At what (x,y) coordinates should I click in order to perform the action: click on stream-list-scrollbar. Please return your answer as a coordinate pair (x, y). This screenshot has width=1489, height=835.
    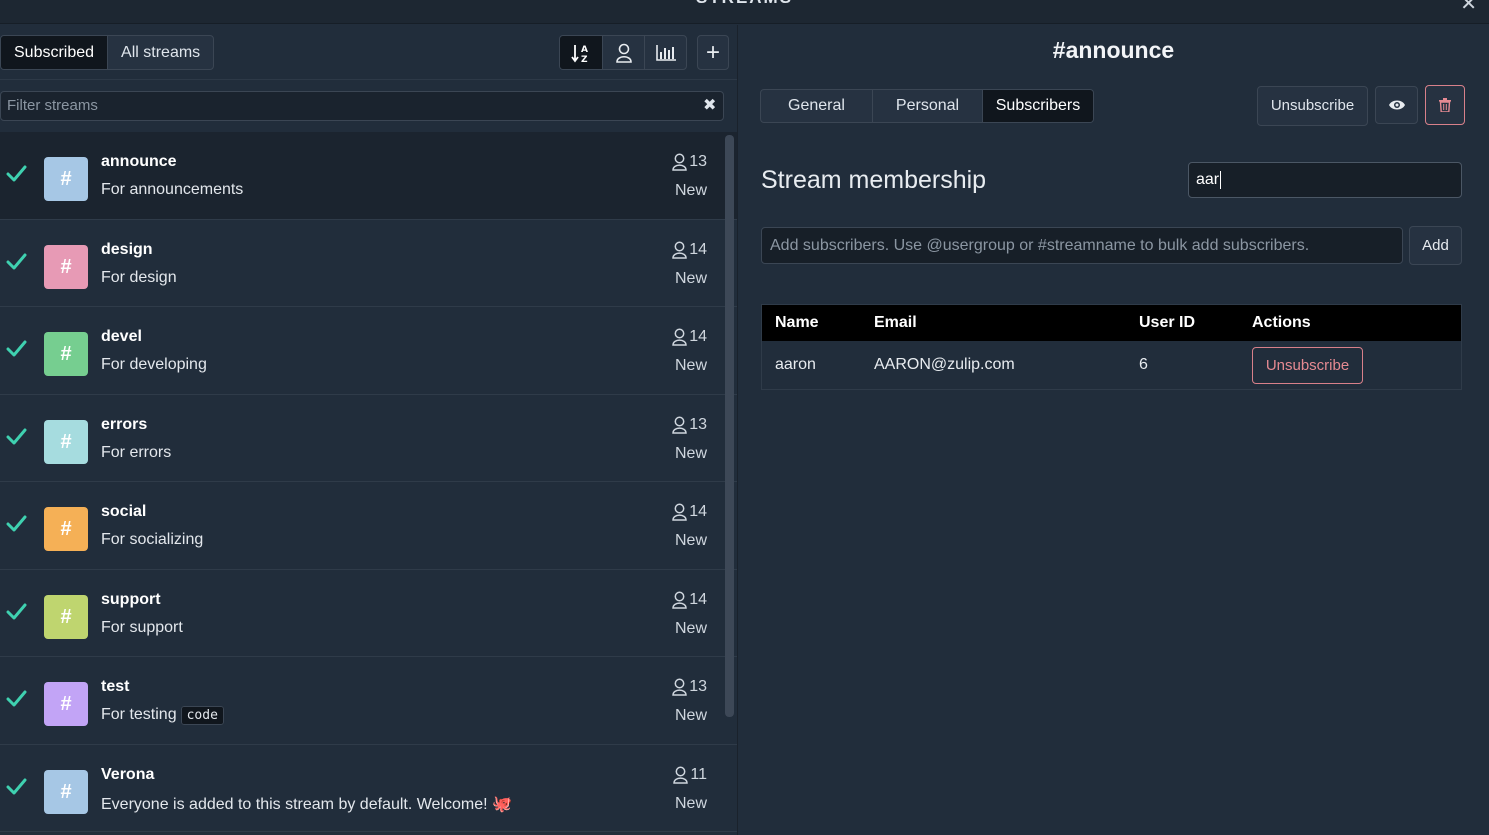
    Looking at the image, I should click on (729, 426).